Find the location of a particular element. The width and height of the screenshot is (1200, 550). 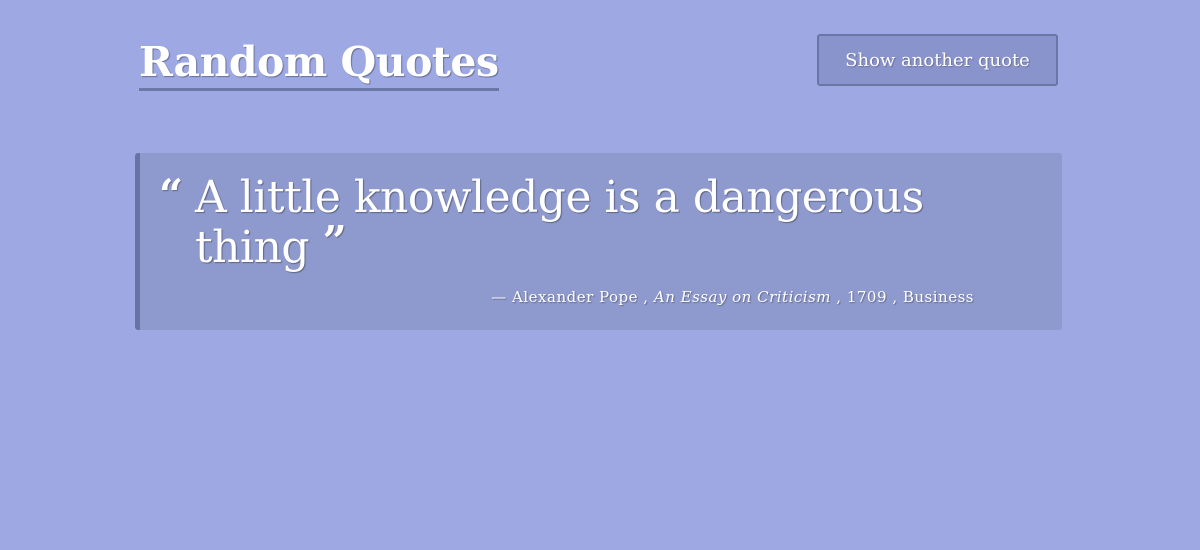

attribution-dash: — is located at coordinates (499, 297).